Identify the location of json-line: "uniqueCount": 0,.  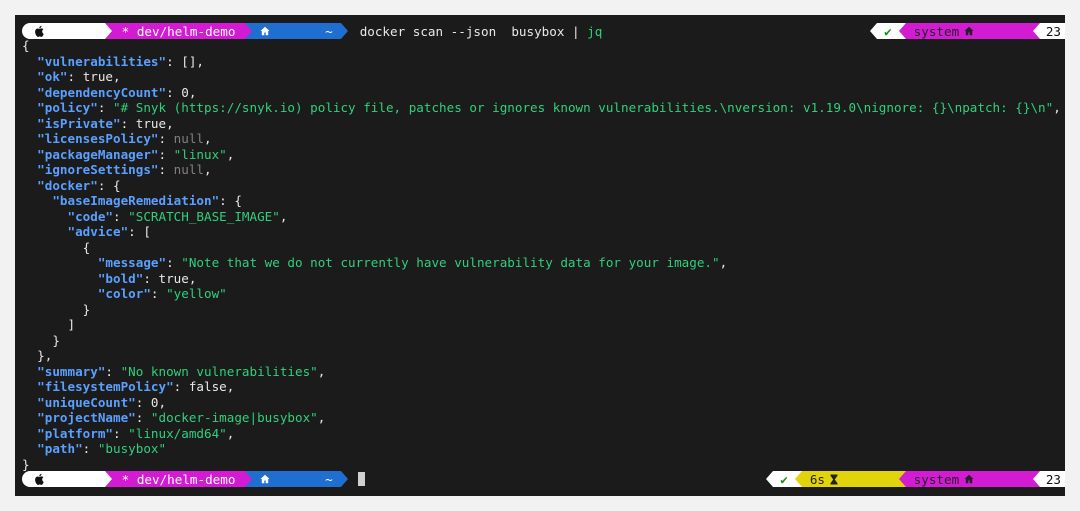
(102, 402).